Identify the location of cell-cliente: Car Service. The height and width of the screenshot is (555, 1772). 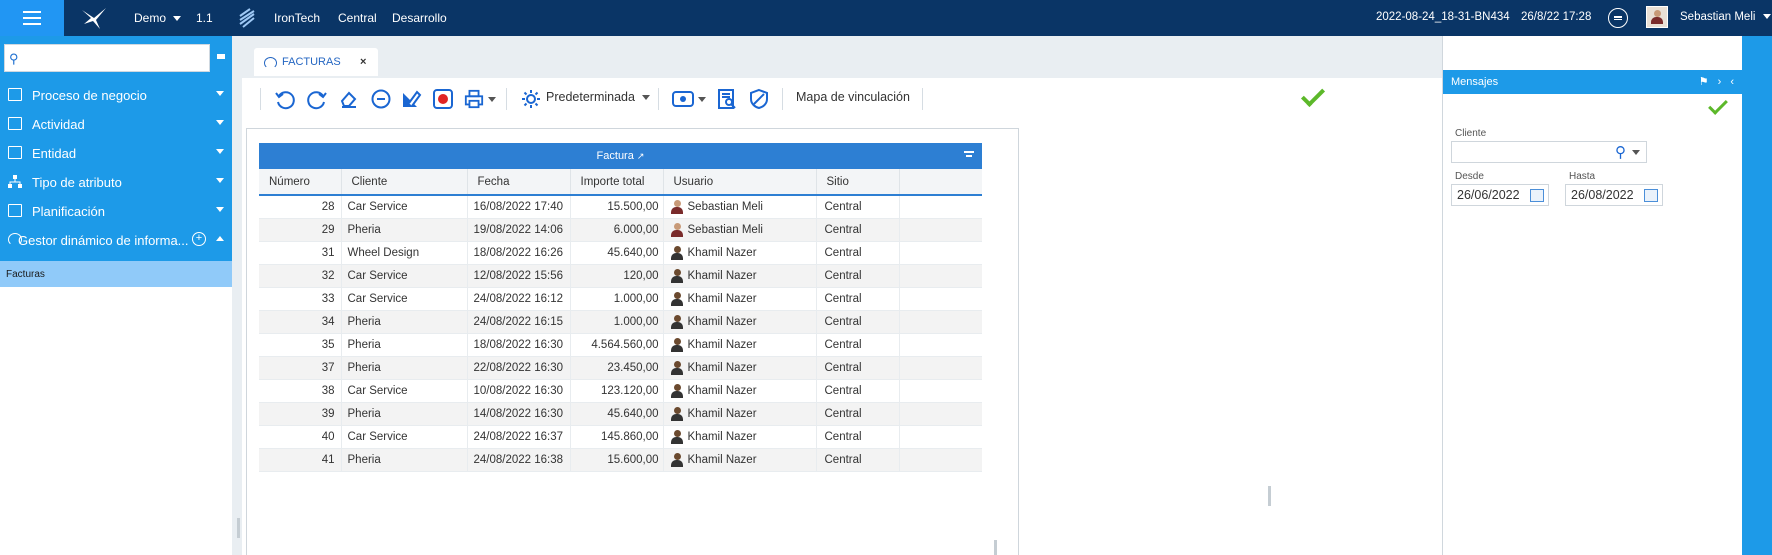
(404, 437).